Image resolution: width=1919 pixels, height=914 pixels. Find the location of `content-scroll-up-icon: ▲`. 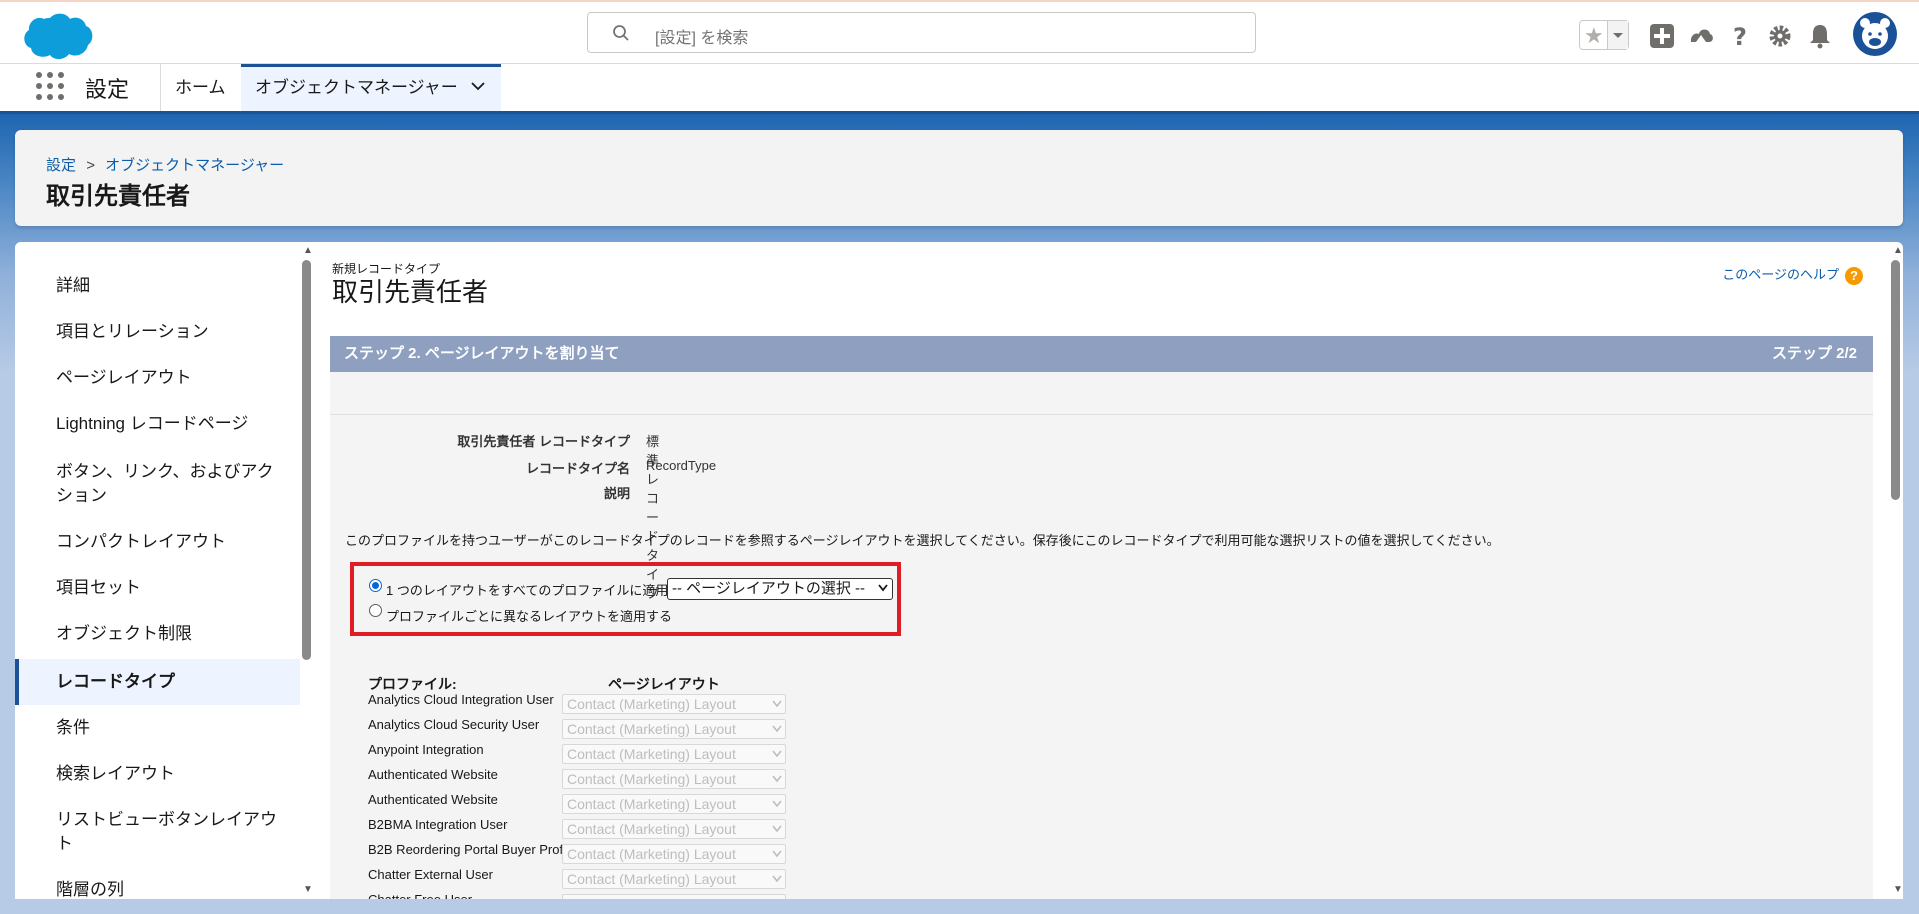

content-scroll-up-icon: ▲ is located at coordinates (1898, 250).